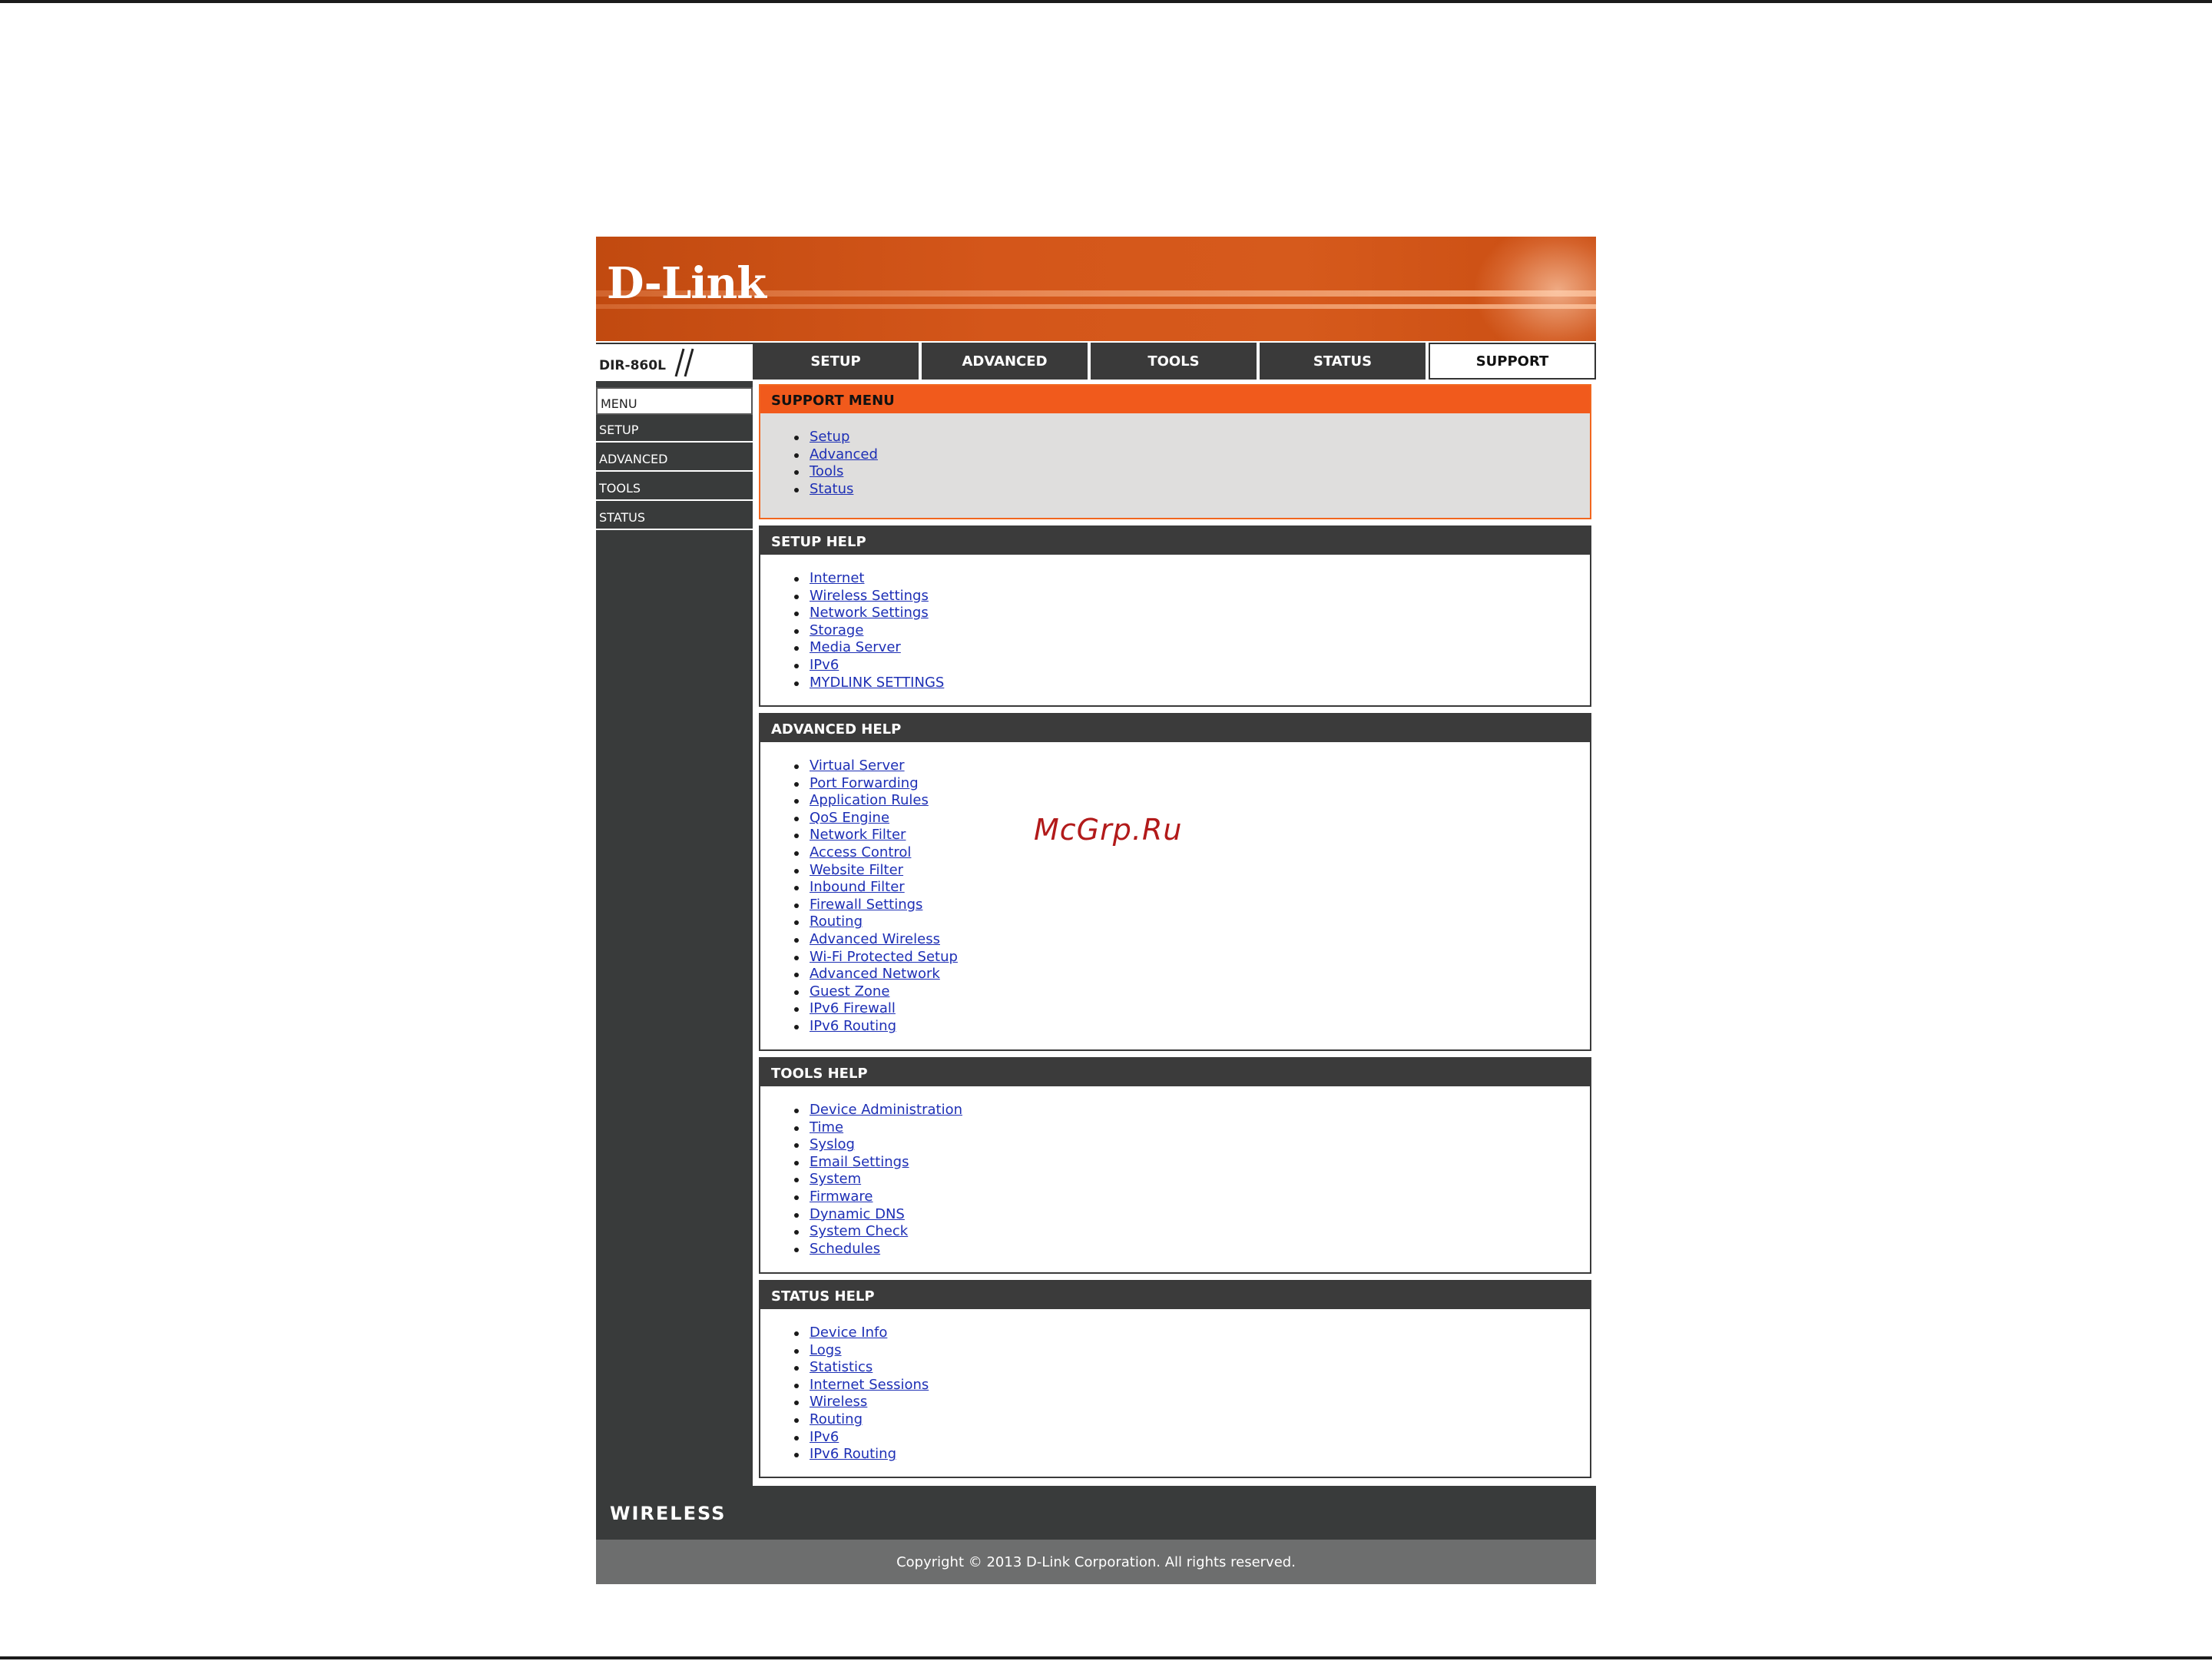 This screenshot has height=1661, width=2212. What do you see at coordinates (1192, 766) in the screenshot?
I see `list-item: Virtual Server` at bounding box center [1192, 766].